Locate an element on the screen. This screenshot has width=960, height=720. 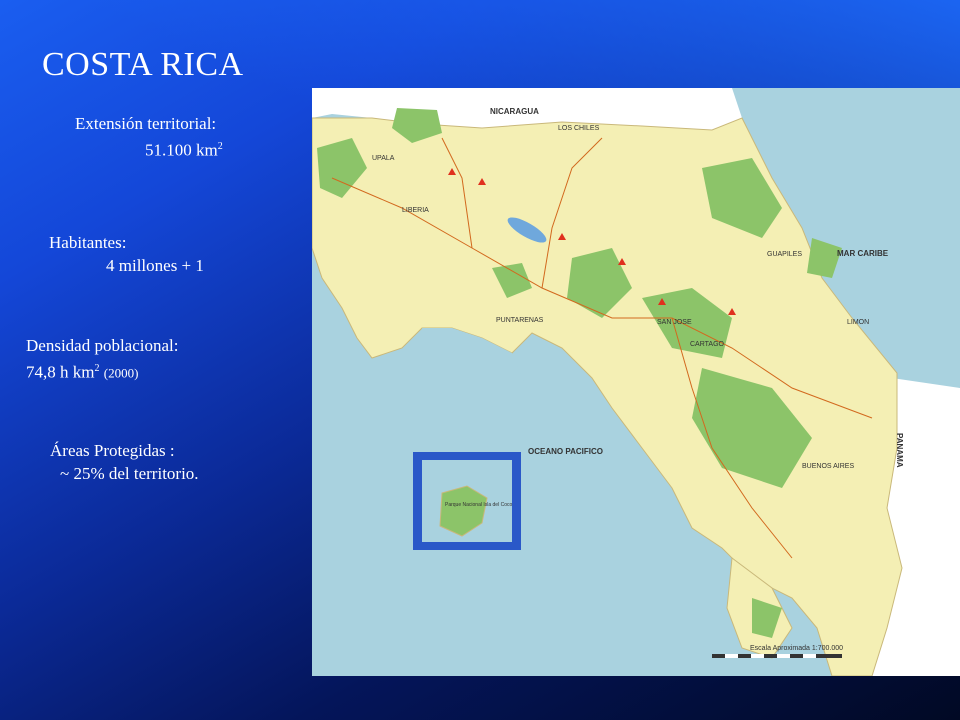
density-value-line: 74,8 h km2 (2000) is located at coordinates (102, 371).